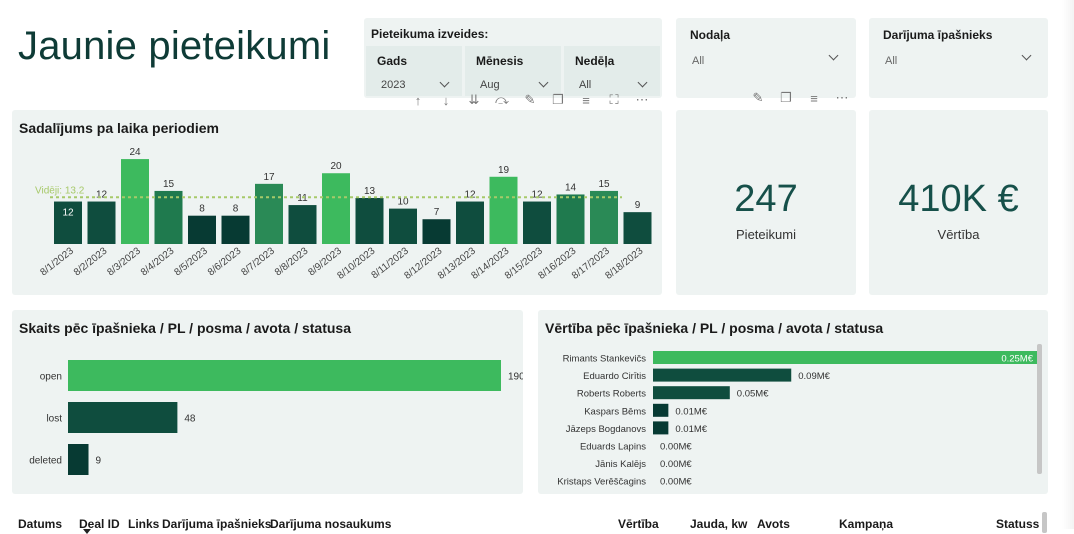  I want to click on drill-mode-icon: ⤼, so click(502, 100).